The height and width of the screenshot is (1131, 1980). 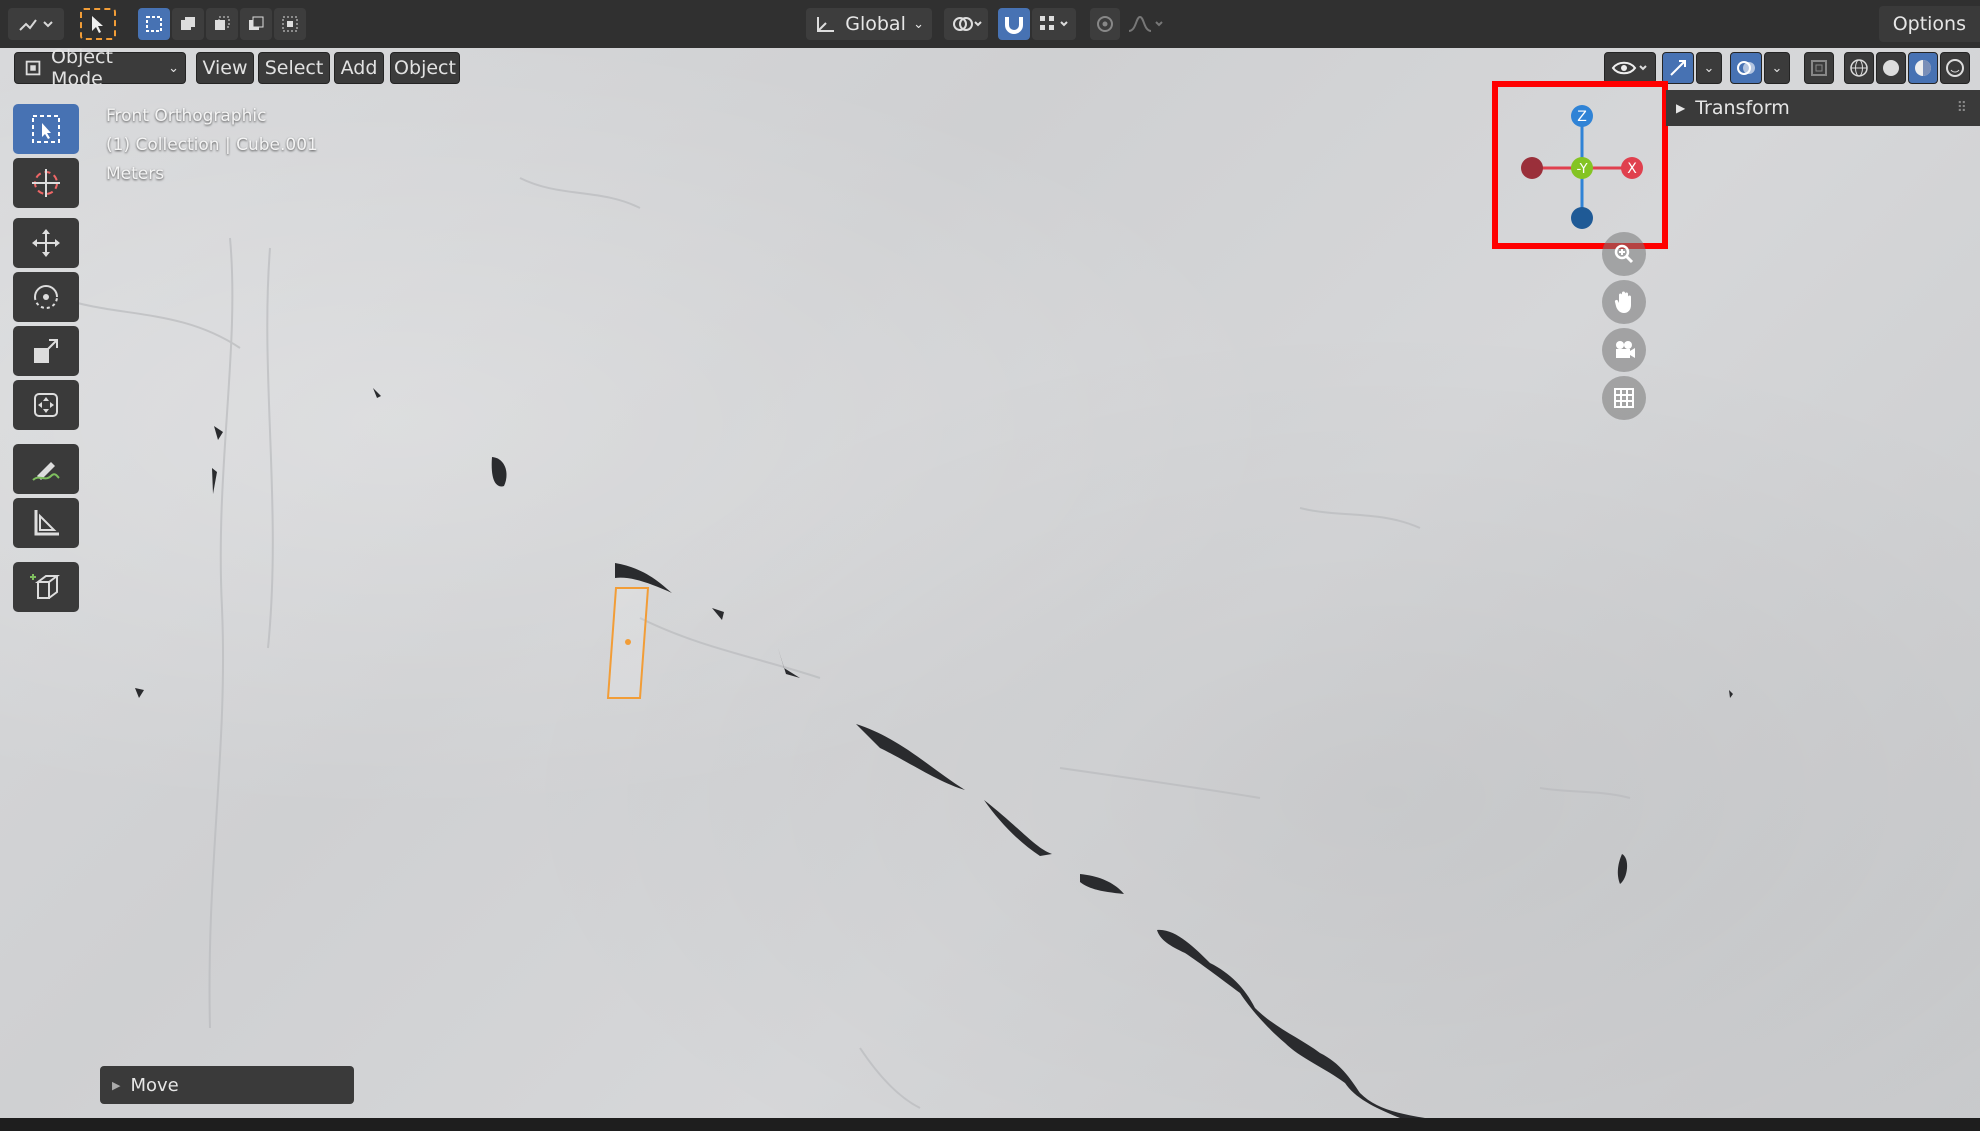 I want to click on selected-object-cube, so click(x=628, y=643).